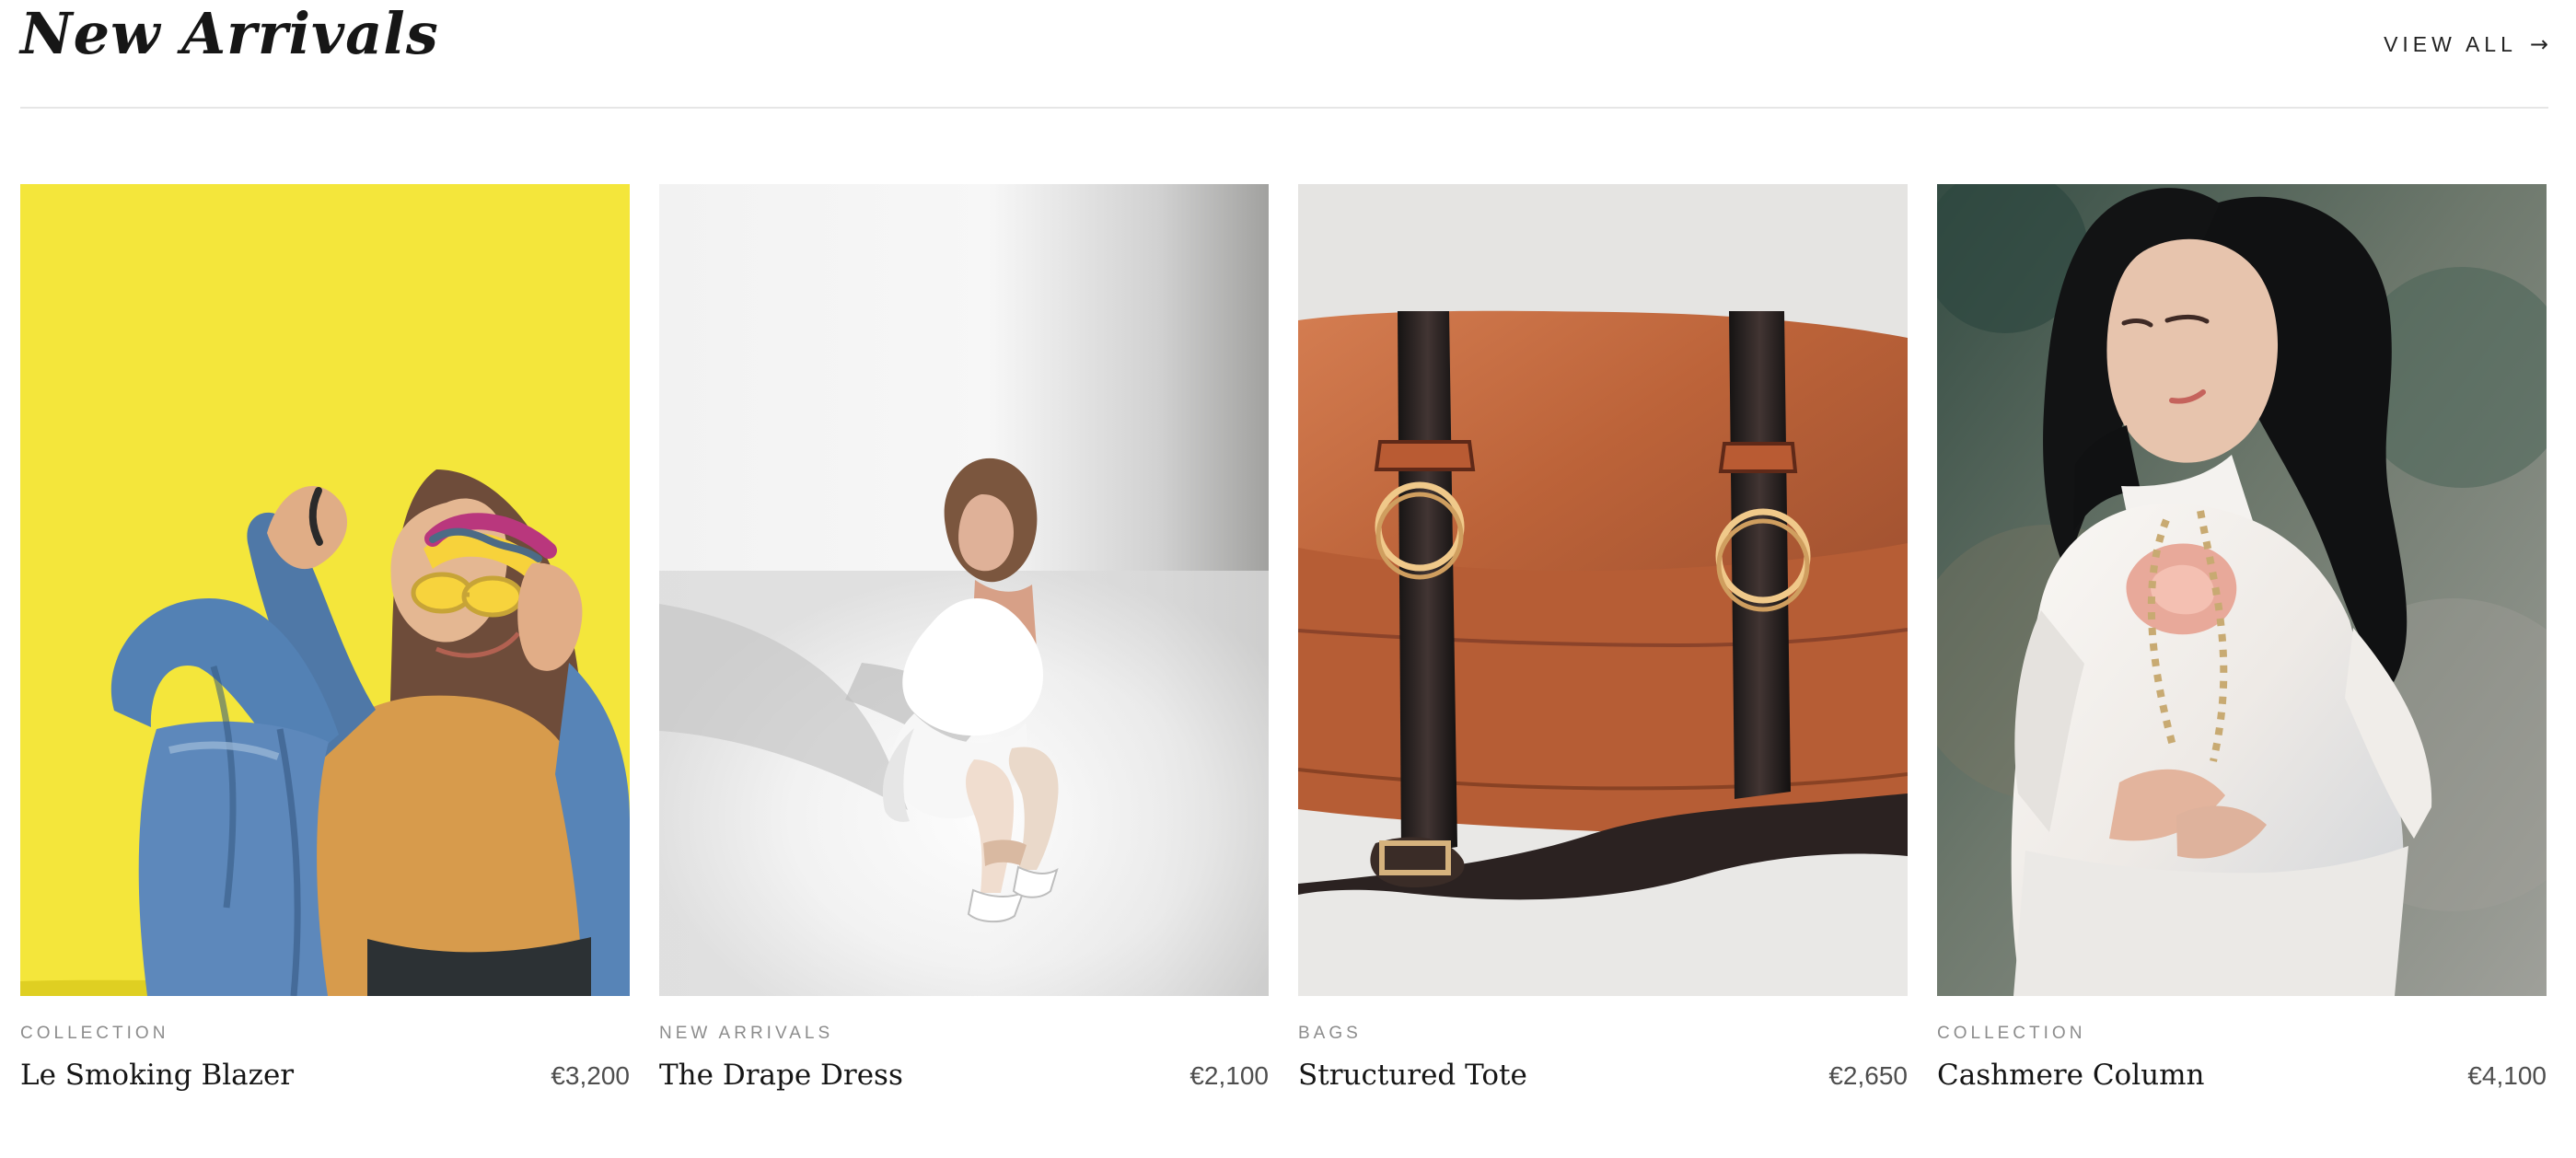 This screenshot has height=1158, width=2576. Describe the element at coordinates (2538, 44) in the screenshot. I see `arrow-right-icon: →` at that location.